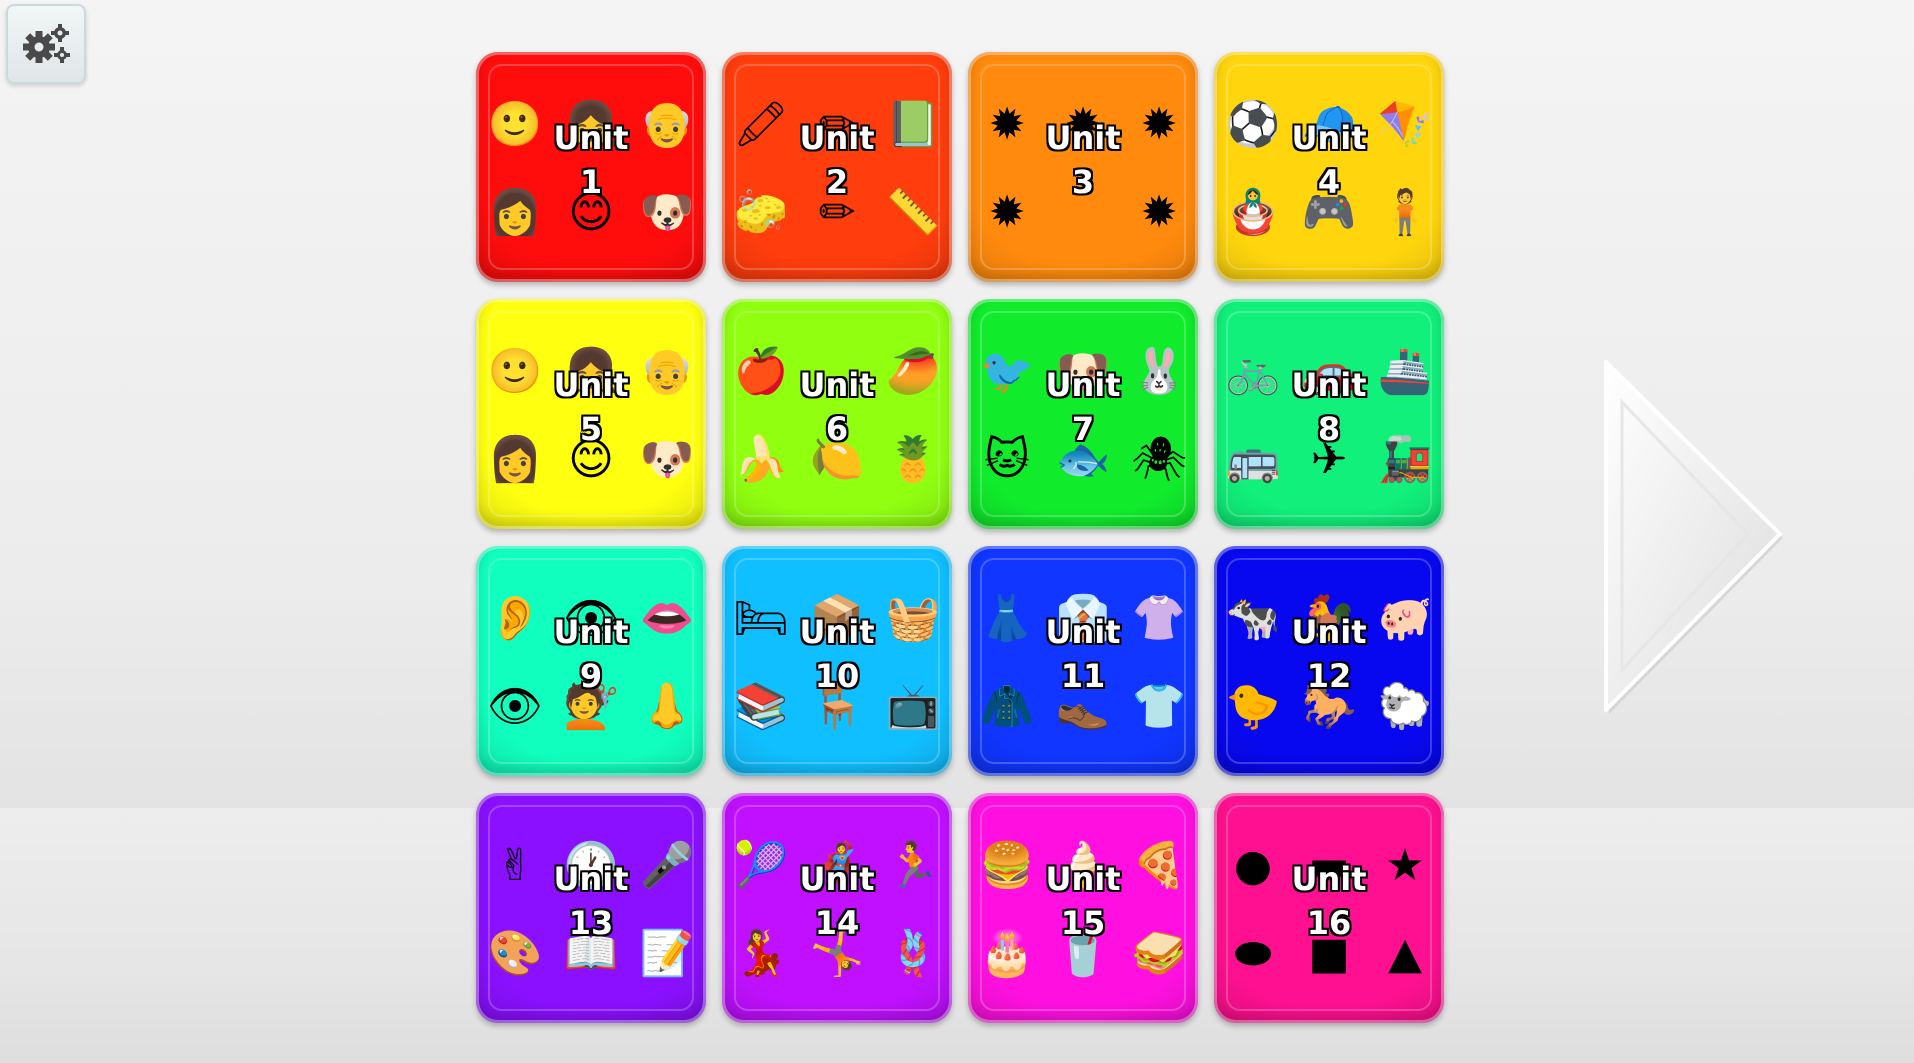 The image size is (1914, 1063). I want to click on unit-icon: 🐄, so click(1253, 618).